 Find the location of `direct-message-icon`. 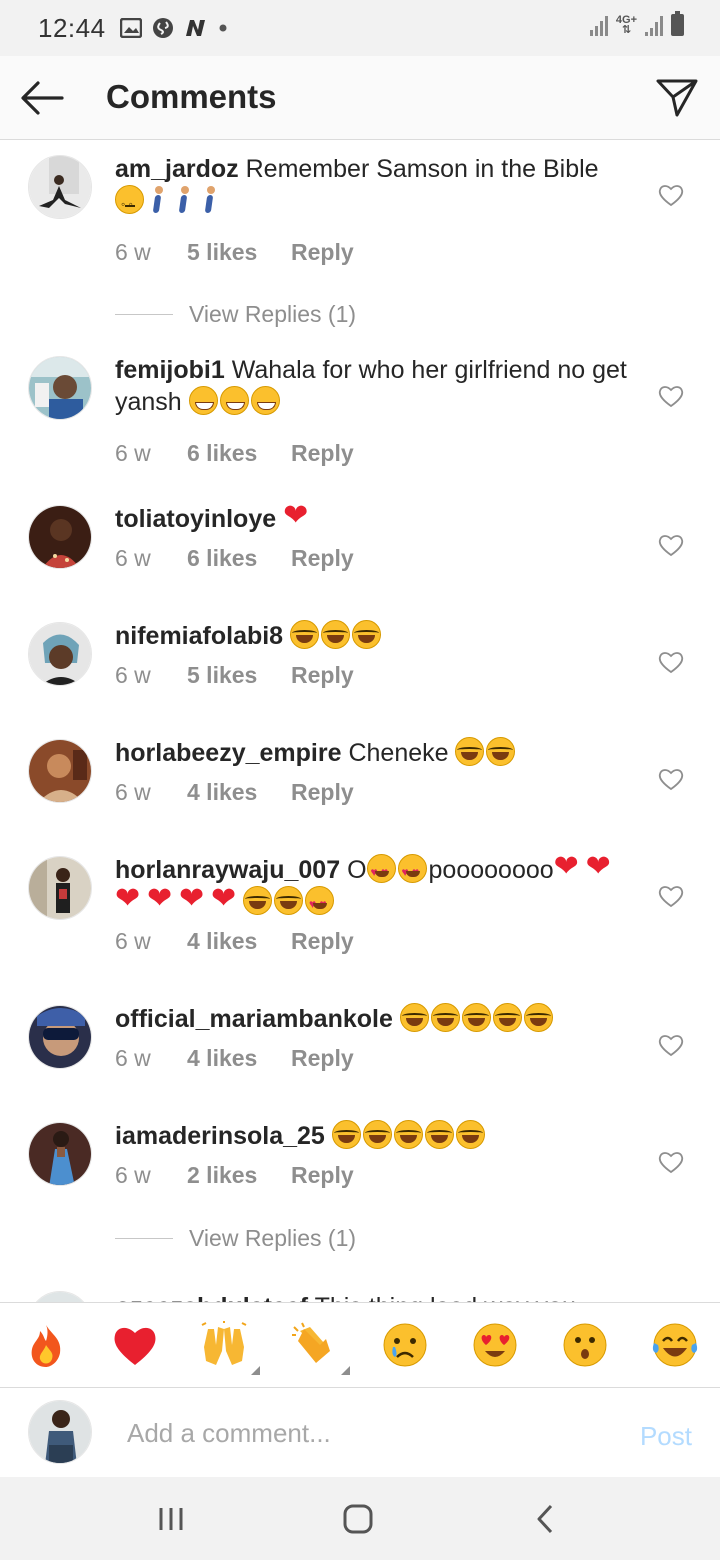

direct-message-icon is located at coordinates (677, 97).